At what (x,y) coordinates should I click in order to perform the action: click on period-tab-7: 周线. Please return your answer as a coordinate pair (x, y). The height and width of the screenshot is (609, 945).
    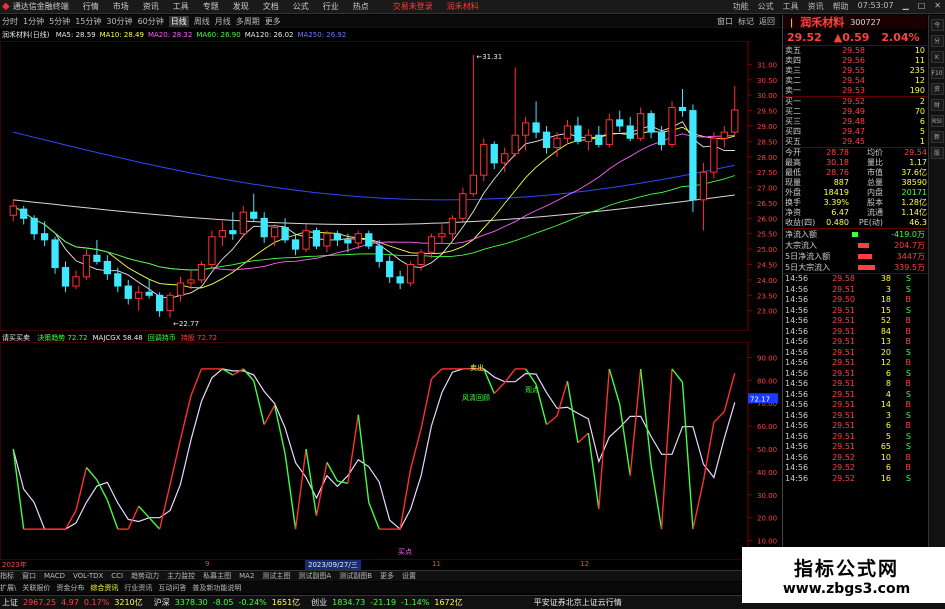
    Looking at the image, I should click on (202, 21).